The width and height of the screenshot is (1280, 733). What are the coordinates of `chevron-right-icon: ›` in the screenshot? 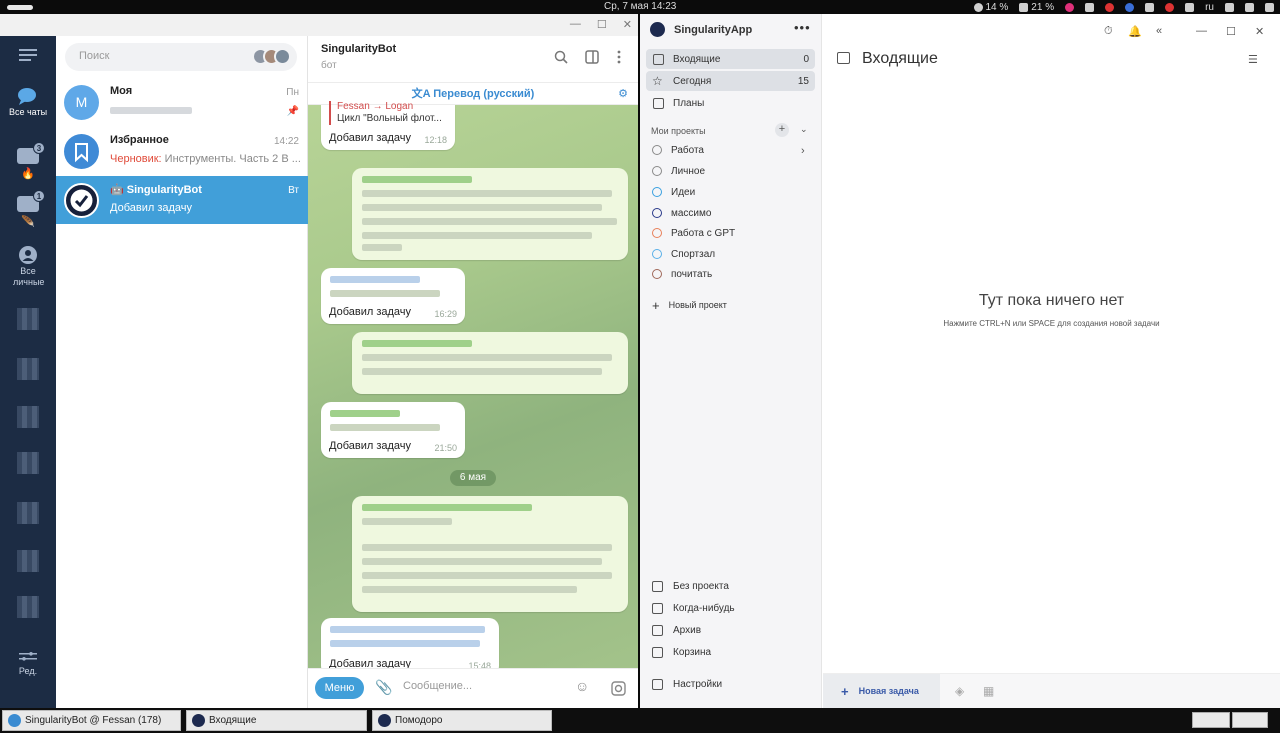 It's located at (803, 151).